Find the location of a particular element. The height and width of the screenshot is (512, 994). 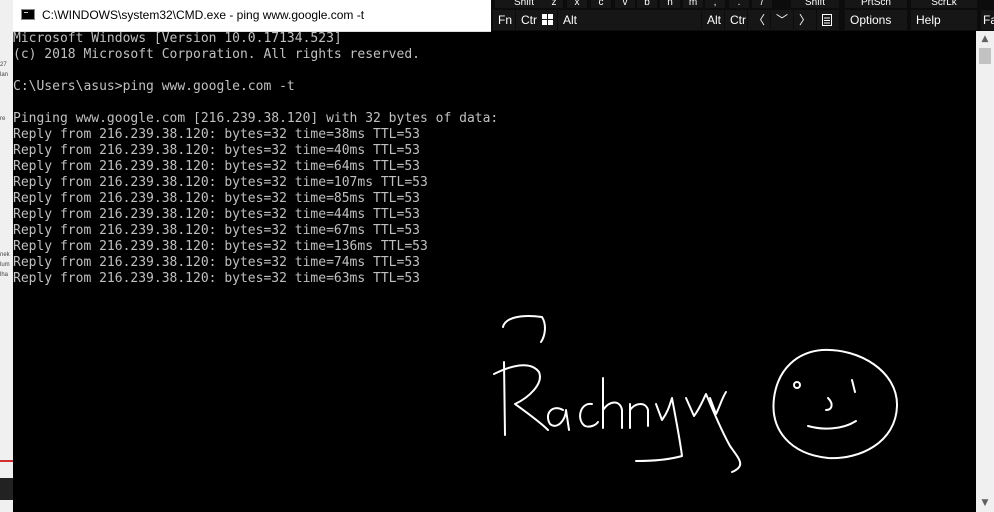

key-m: m is located at coordinates (693, 4).